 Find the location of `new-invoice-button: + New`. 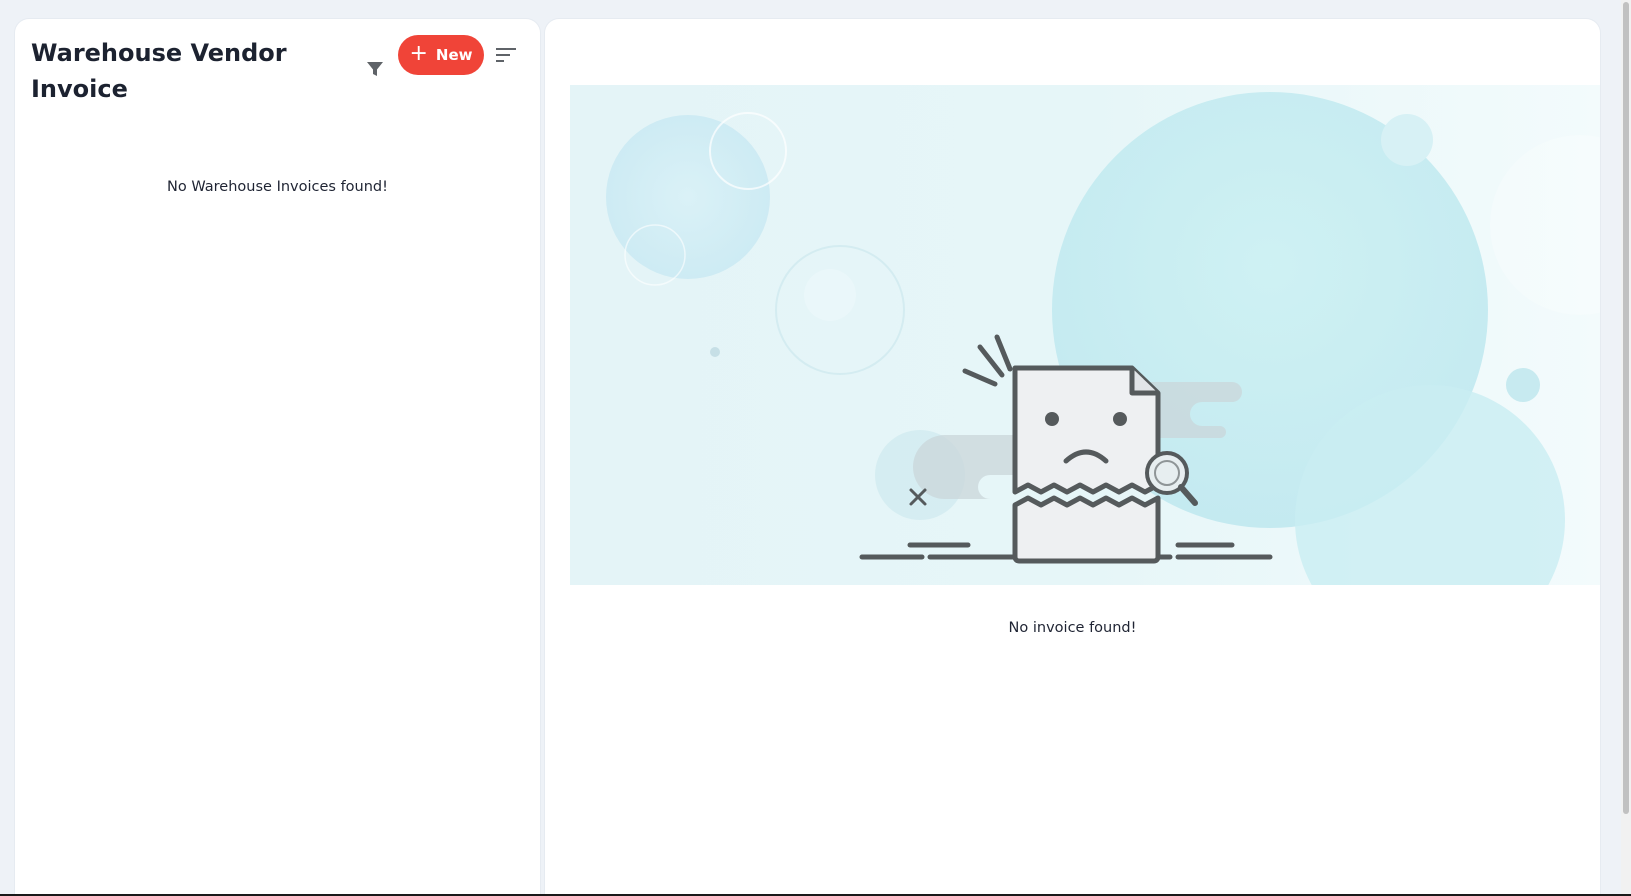

new-invoice-button: + New is located at coordinates (441, 55).